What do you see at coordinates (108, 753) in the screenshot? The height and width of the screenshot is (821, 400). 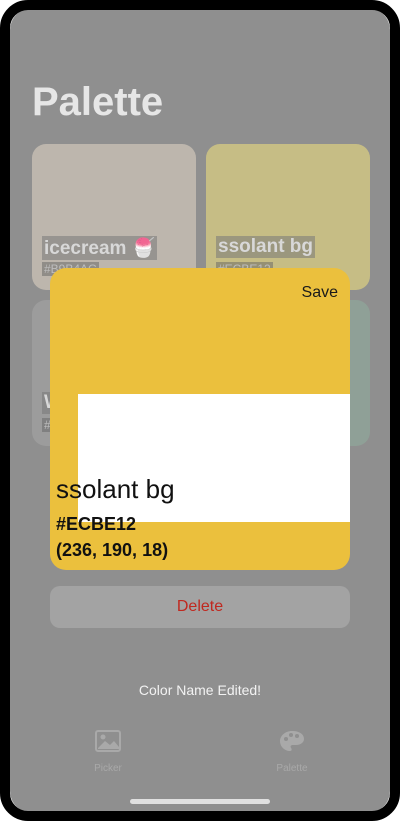 I see `tab-picker: Picker` at bounding box center [108, 753].